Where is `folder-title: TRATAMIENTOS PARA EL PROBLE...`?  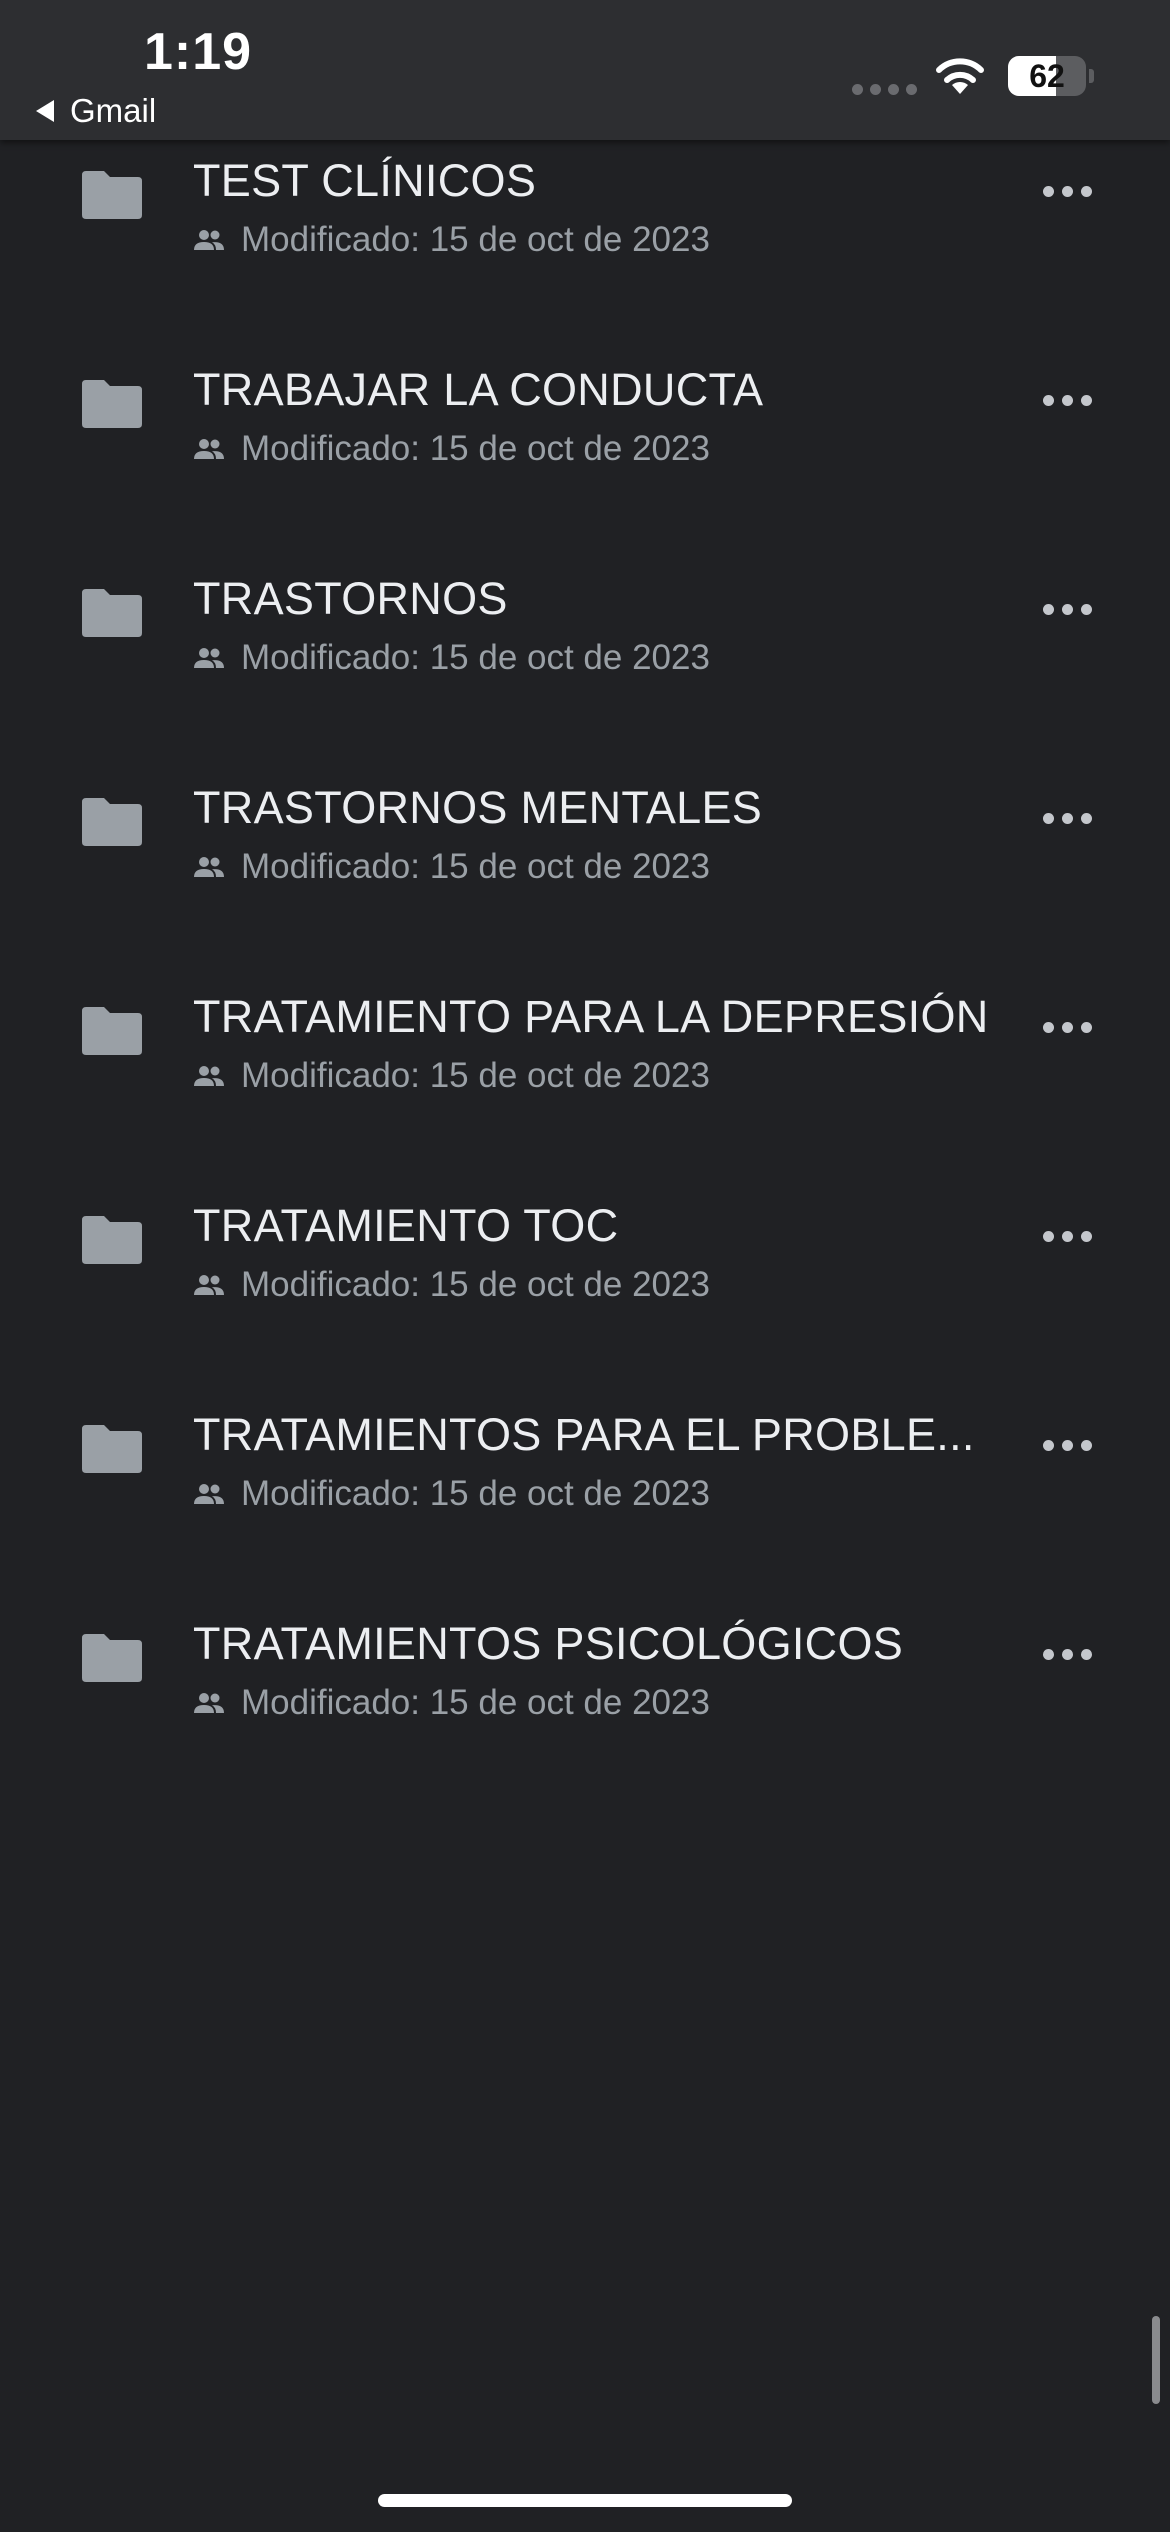 folder-title: TRATAMIENTOS PARA EL PROBLE... is located at coordinates (584, 1434).